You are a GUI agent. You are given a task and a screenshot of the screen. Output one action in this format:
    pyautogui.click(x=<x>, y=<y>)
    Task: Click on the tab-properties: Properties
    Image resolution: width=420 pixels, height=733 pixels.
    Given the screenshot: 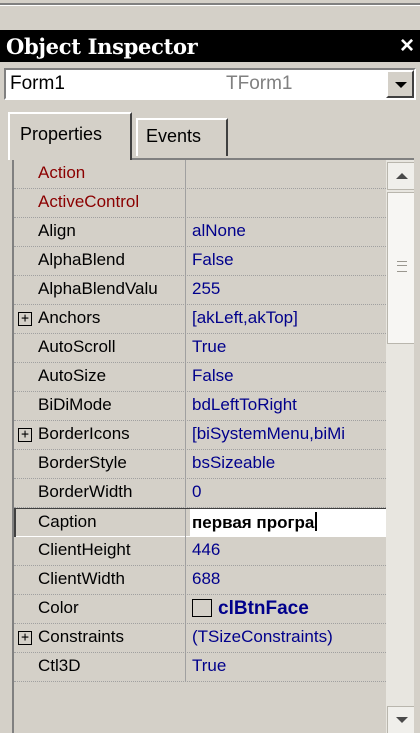 What is the action you would take?
    pyautogui.click(x=70, y=136)
    